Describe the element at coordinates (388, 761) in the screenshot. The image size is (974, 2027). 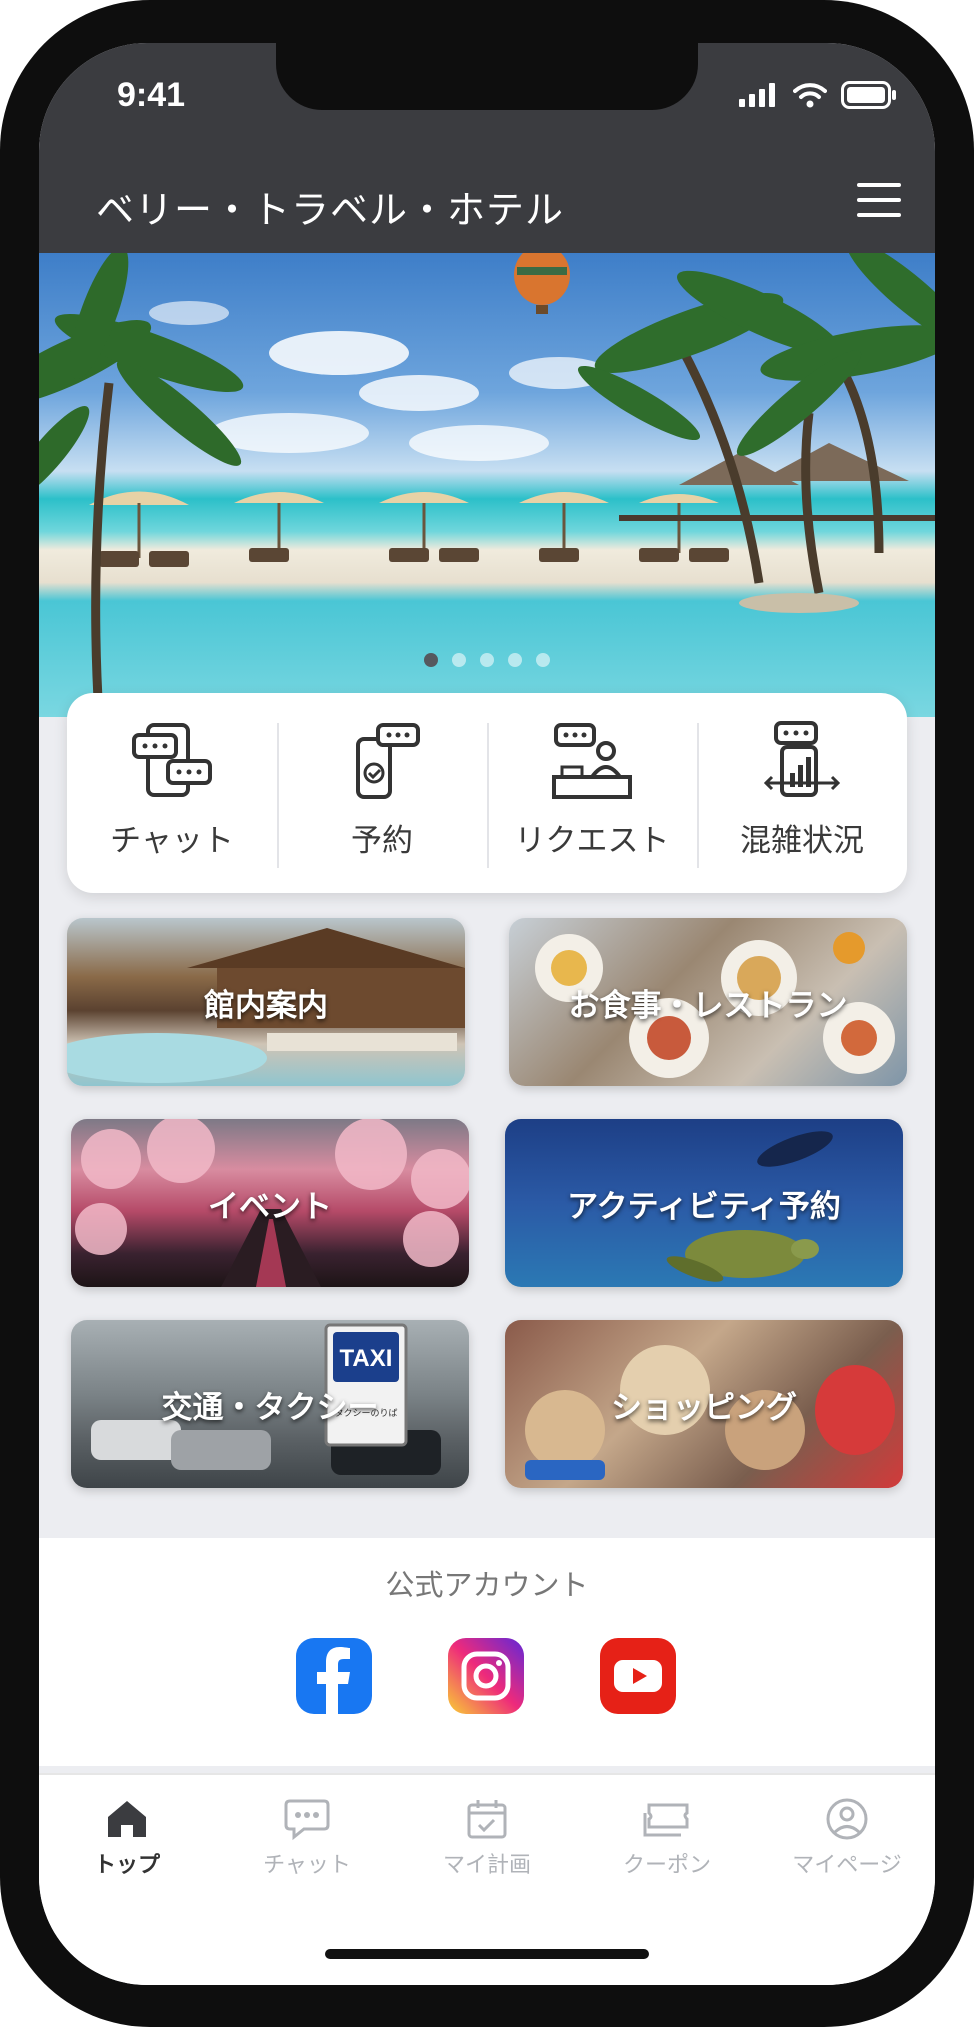
I see `phone-check-icon` at that location.